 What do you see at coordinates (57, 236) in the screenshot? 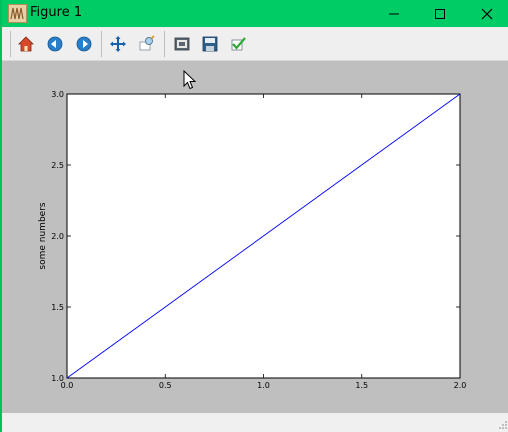
I see `y-tick-label: 2.0` at bounding box center [57, 236].